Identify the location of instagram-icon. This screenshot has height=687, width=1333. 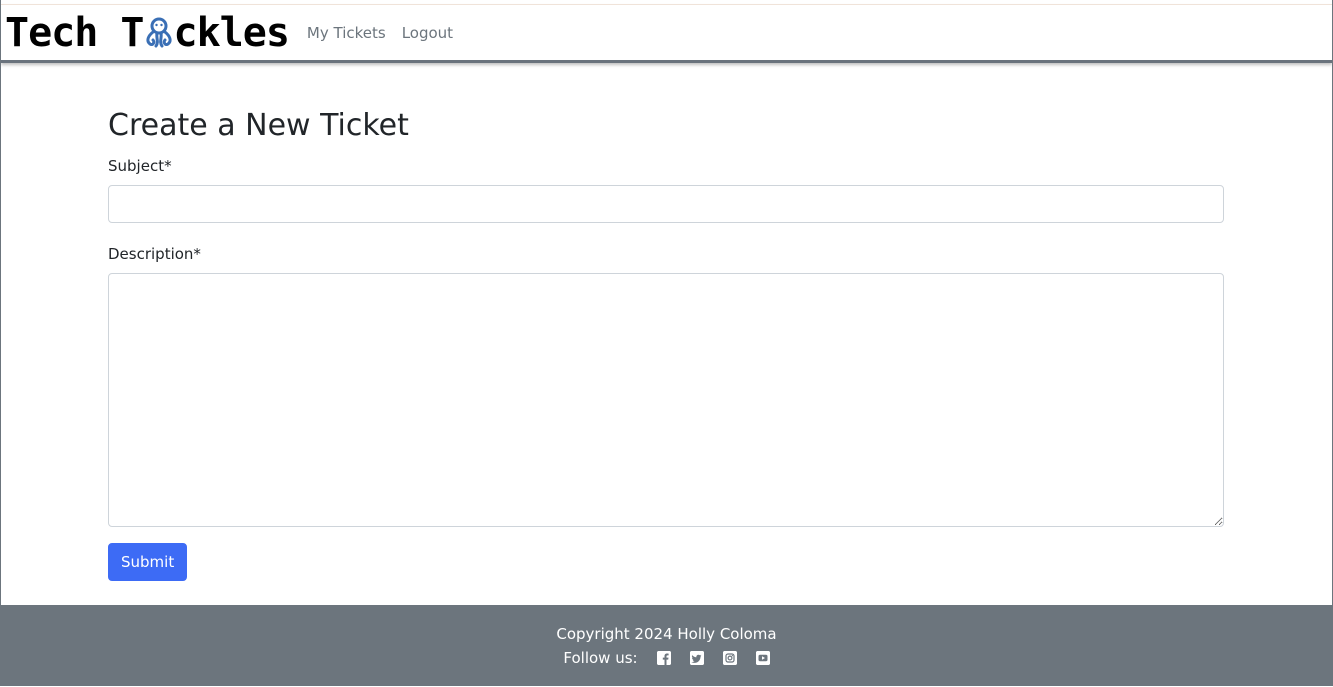
(729, 658).